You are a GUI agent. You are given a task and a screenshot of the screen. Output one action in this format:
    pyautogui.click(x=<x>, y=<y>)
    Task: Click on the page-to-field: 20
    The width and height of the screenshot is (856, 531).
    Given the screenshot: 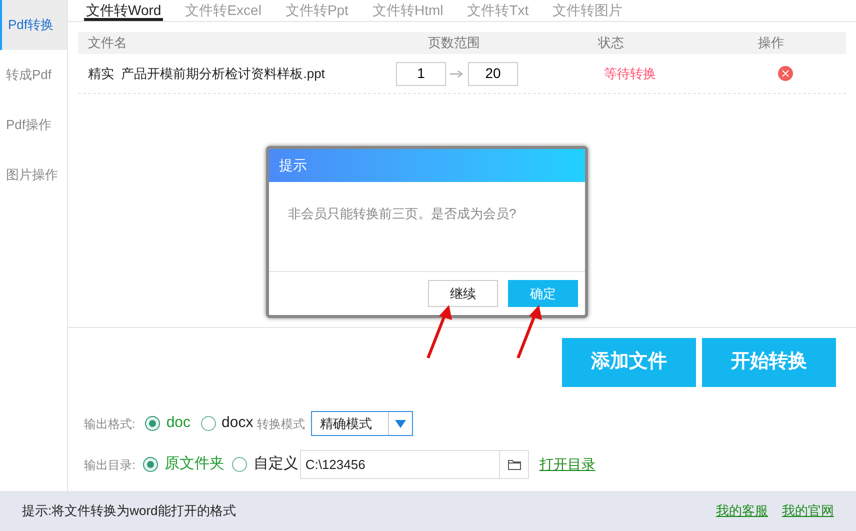 What is the action you would take?
    pyautogui.click(x=493, y=74)
    